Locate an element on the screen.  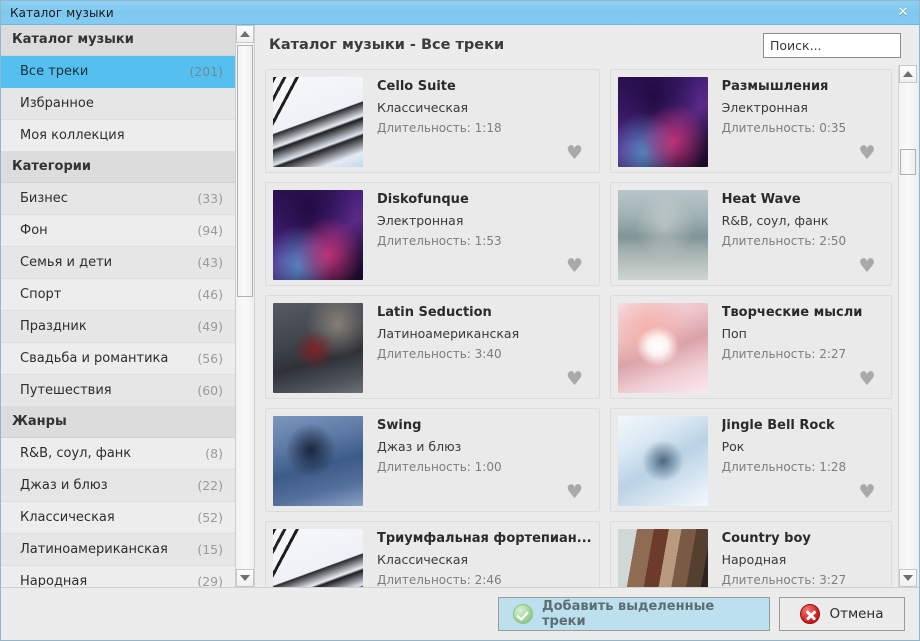
sidebar-item: Праздник (49) is located at coordinates (118, 327).